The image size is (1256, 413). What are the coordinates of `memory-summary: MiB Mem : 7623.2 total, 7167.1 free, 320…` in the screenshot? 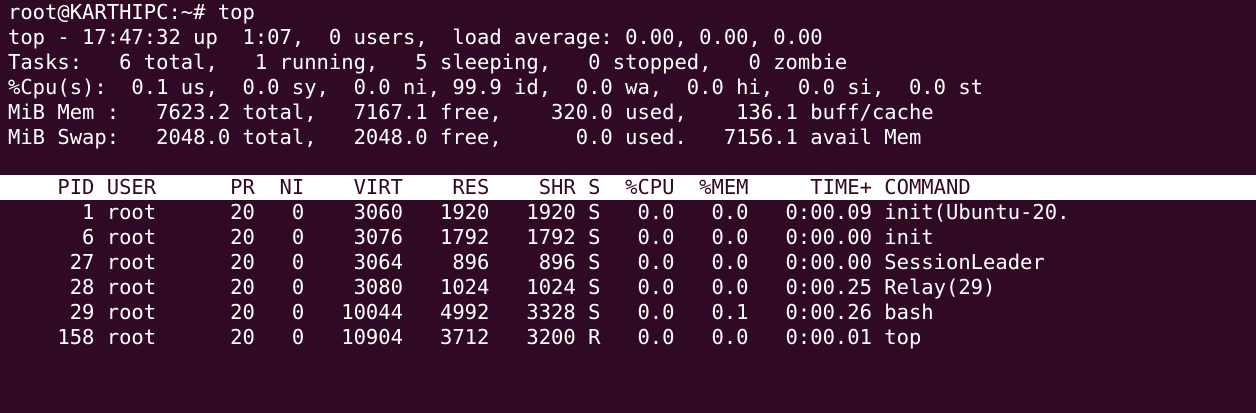 It's located at (471, 112).